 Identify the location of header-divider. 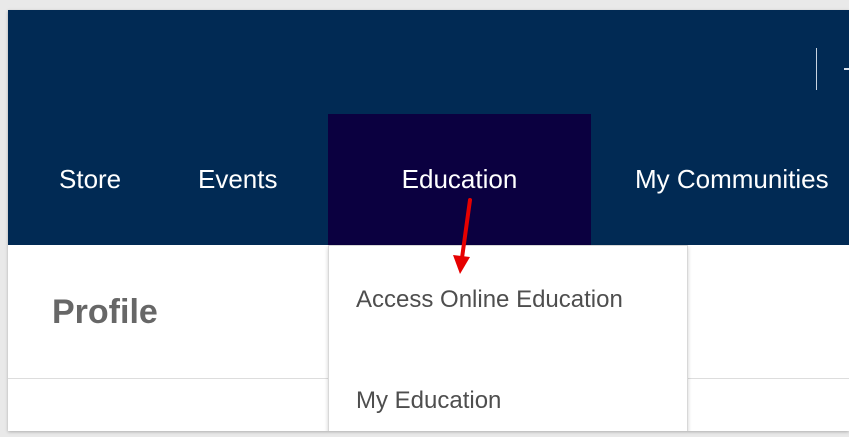
(816, 69).